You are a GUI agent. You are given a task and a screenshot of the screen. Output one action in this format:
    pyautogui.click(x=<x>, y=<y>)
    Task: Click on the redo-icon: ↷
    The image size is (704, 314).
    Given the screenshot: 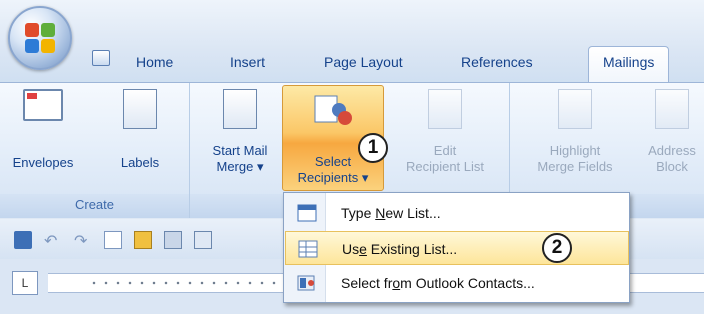 What is the action you would take?
    pyautogui.click(x=83, y=240)
    